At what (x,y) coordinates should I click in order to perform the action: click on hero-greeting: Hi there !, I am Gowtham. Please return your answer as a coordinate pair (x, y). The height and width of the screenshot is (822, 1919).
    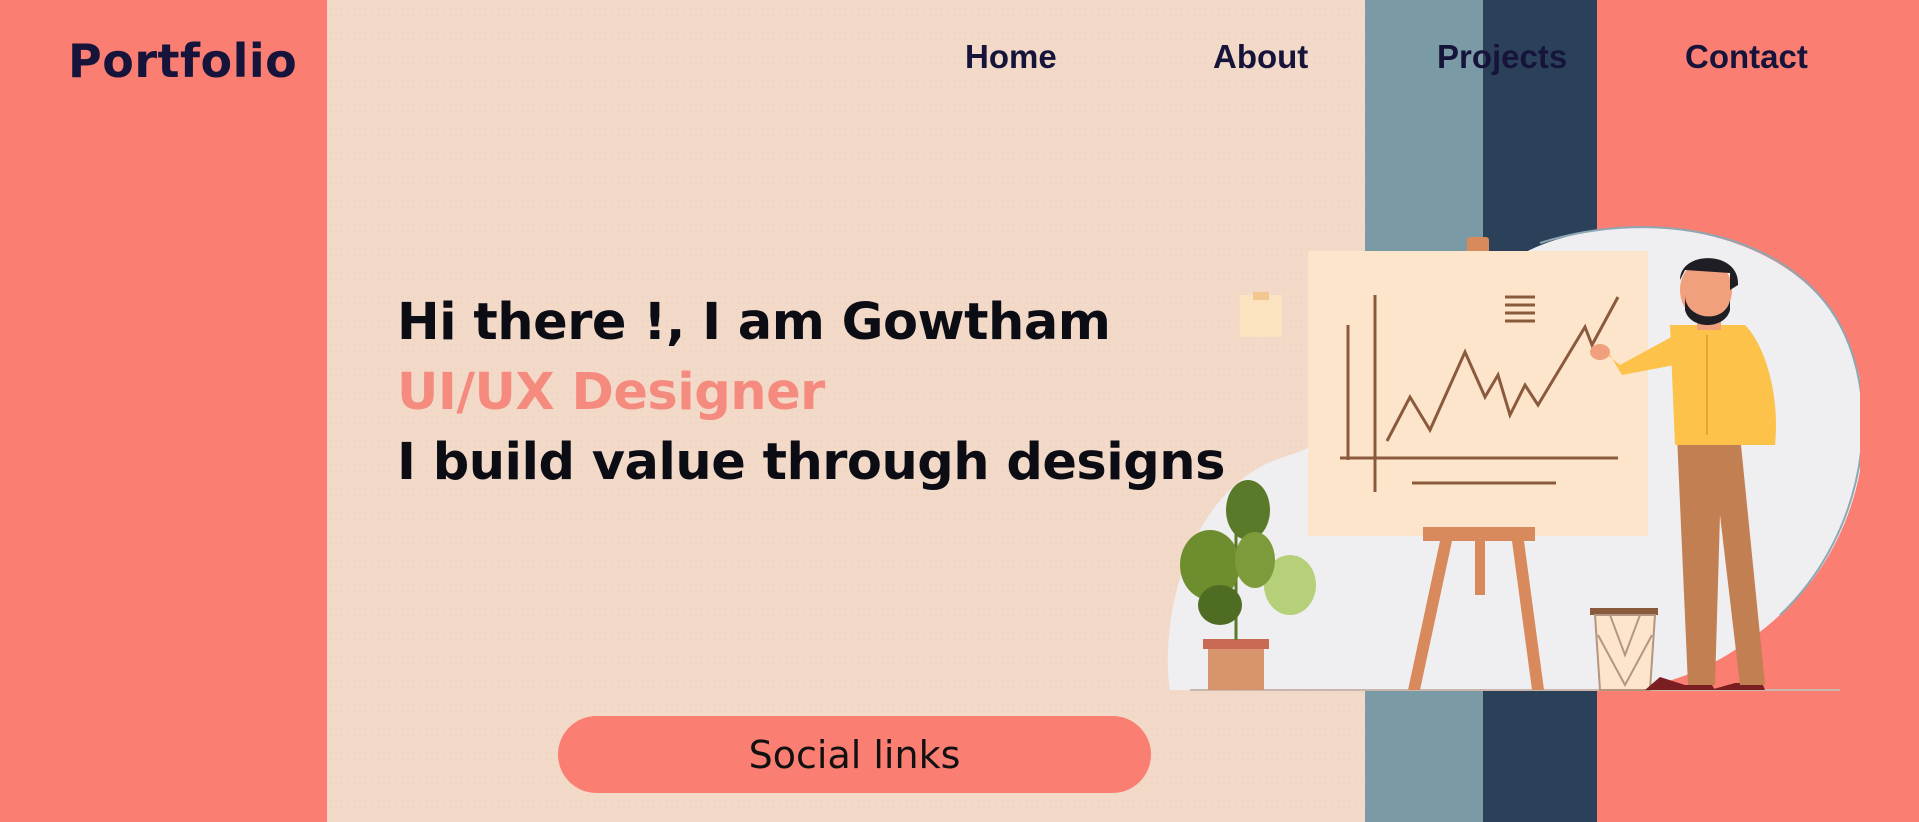
    Looking at the image, I should click on (754, 322).